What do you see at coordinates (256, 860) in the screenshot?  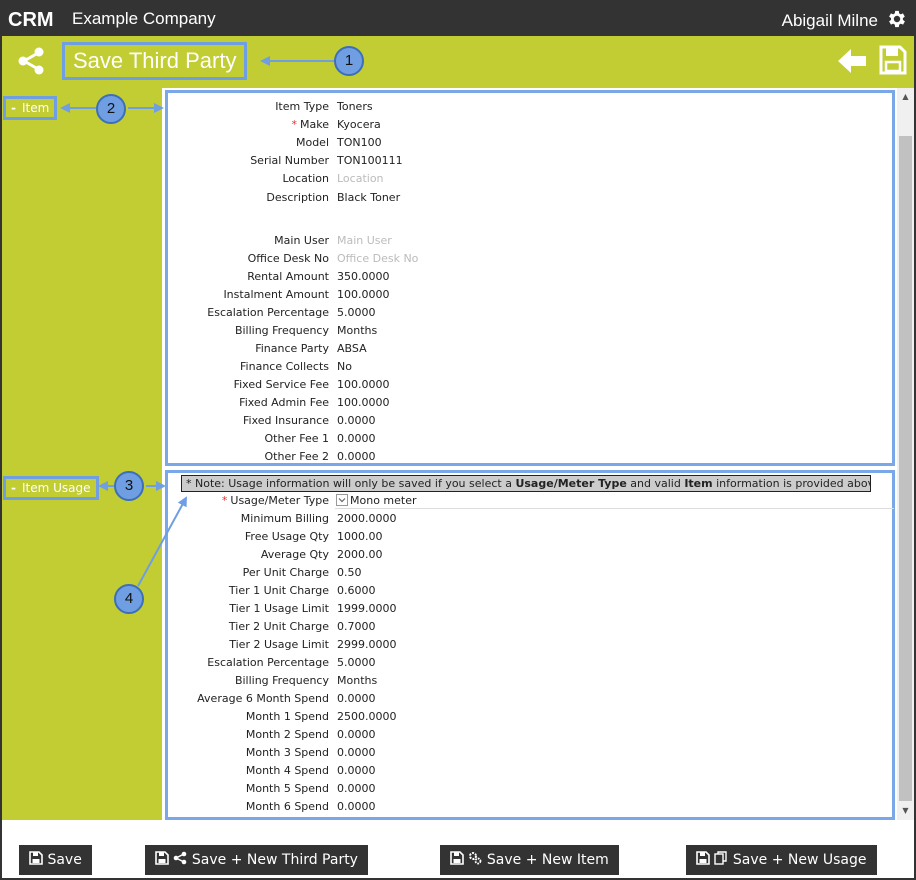 I see `save-new-third-party-button: Save + New Third Party` at bounding box center [256, 860].